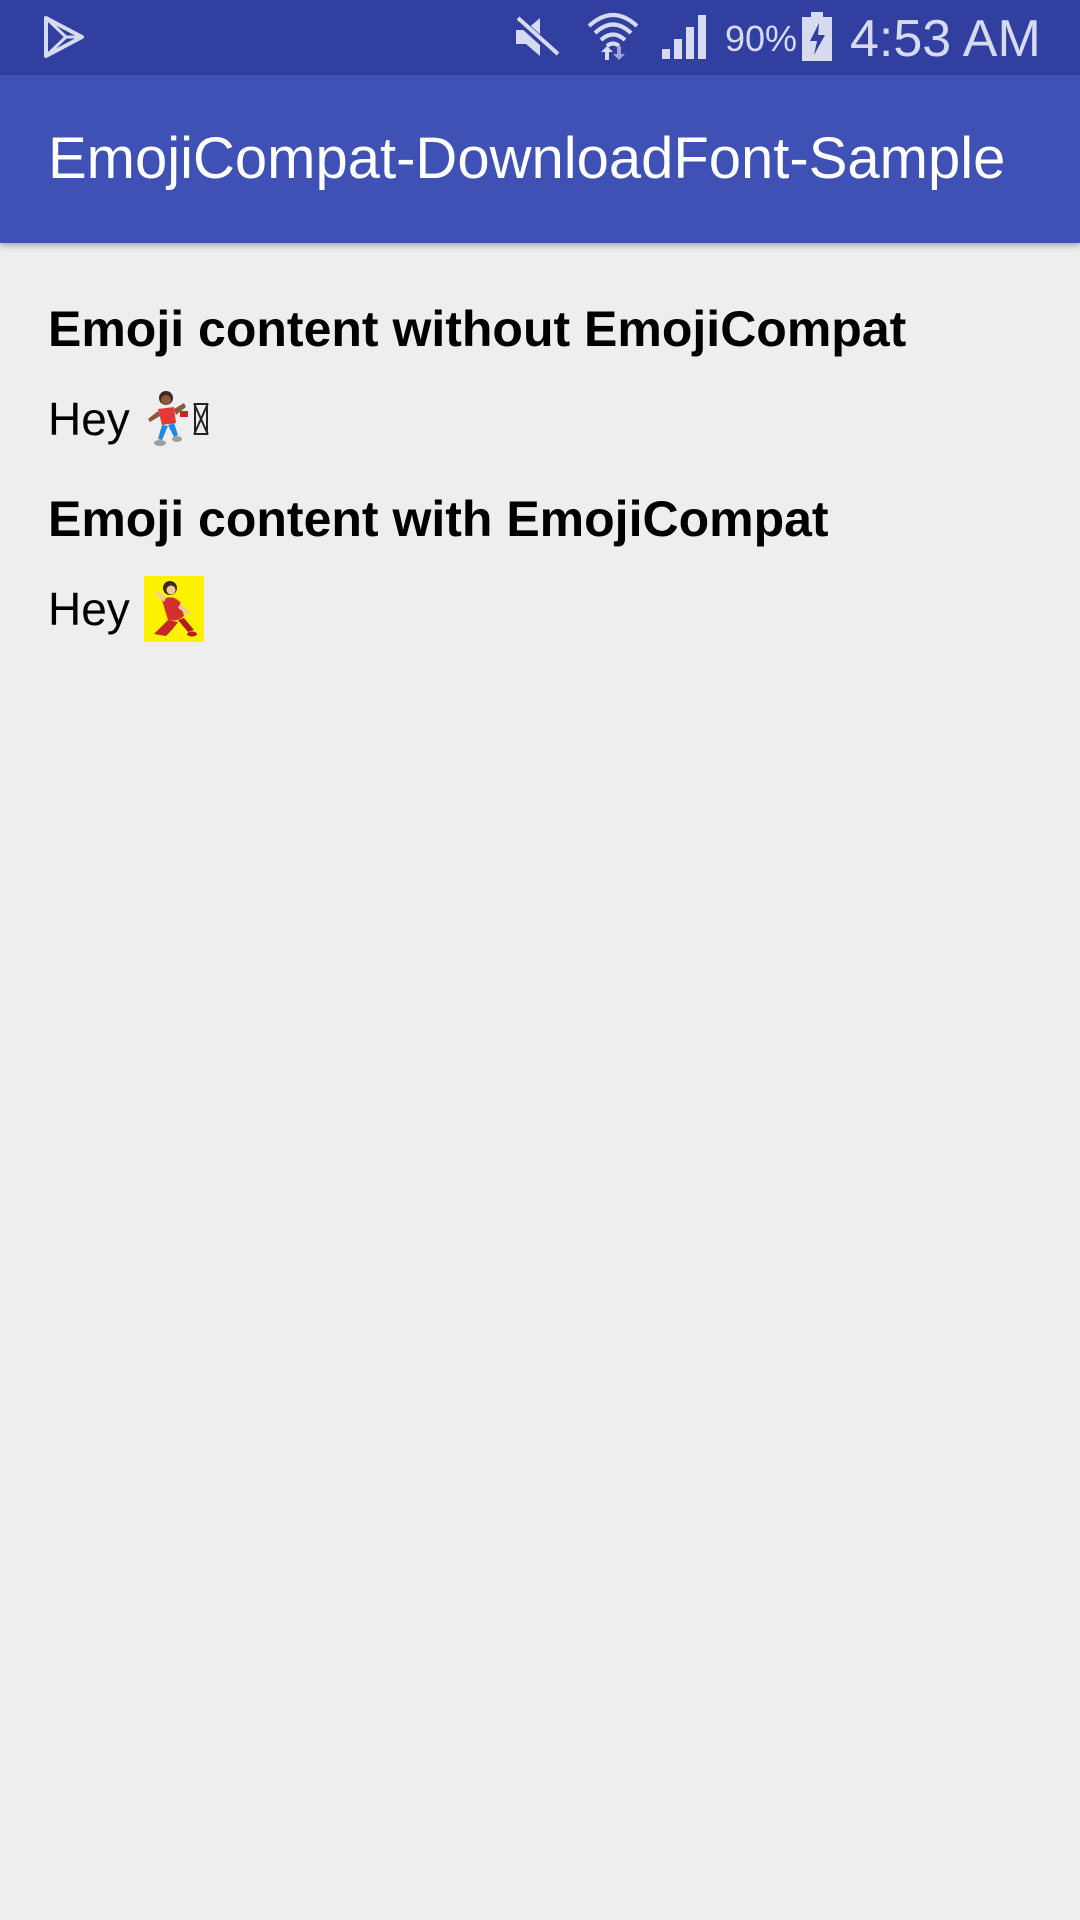  I want to click on app-bar: EmojiCompat-DownloadFont-Sample, so click(540, 159).